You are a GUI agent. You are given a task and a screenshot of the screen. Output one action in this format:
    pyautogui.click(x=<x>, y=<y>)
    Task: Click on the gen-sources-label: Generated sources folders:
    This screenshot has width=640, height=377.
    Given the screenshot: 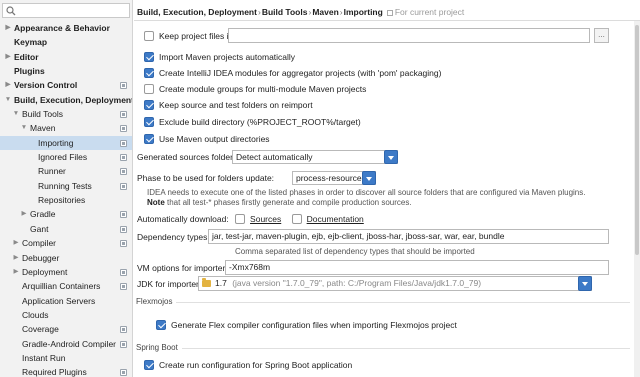 What is the action you would take?
    pyautogui.click(x=188, y=157)
    